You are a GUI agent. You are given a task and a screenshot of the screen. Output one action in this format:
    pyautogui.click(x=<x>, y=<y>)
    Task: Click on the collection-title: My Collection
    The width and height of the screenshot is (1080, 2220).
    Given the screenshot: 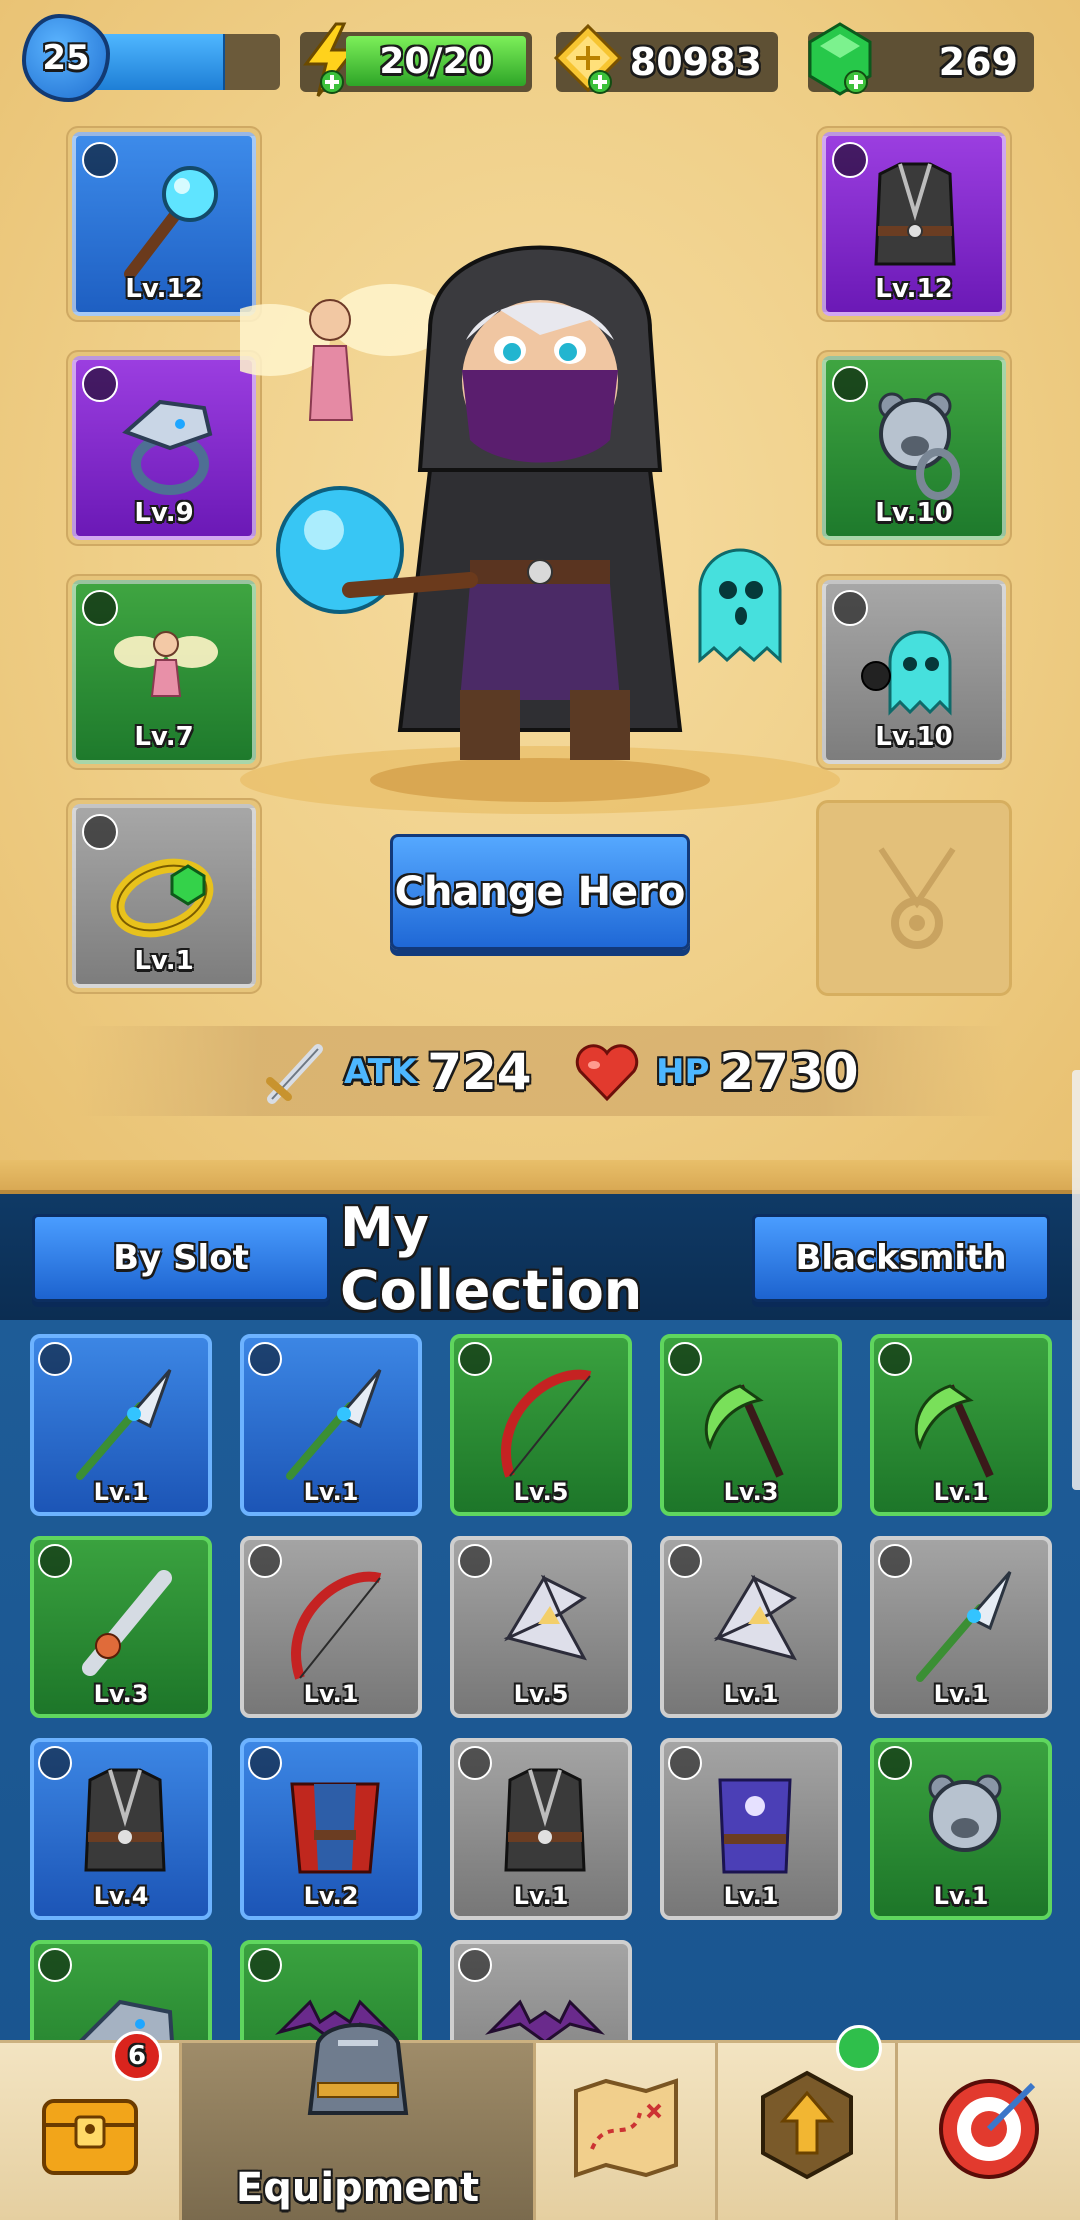 What is the action you would take?
    pyautogui.click(x=491, y=1259)
    